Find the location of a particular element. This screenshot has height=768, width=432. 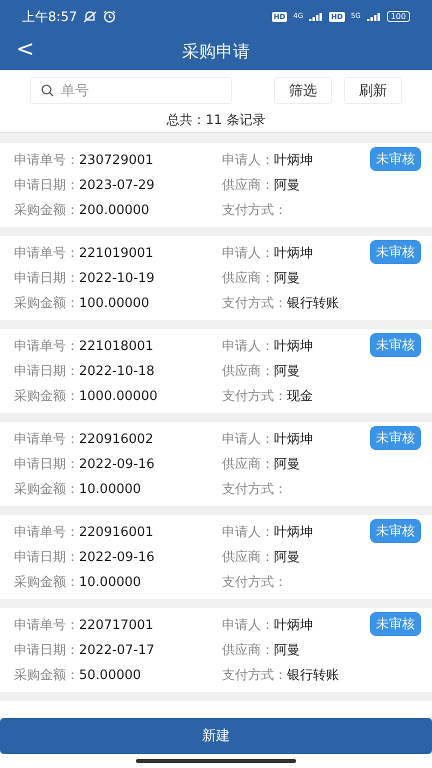

record-card: 申请单号：220916002 申请人：叶炳坤 申请日期：2022-09-16 供应商：阿曼 采购金额：10.00000 支付方式： 未审核 is located at coordinates (216, 464).